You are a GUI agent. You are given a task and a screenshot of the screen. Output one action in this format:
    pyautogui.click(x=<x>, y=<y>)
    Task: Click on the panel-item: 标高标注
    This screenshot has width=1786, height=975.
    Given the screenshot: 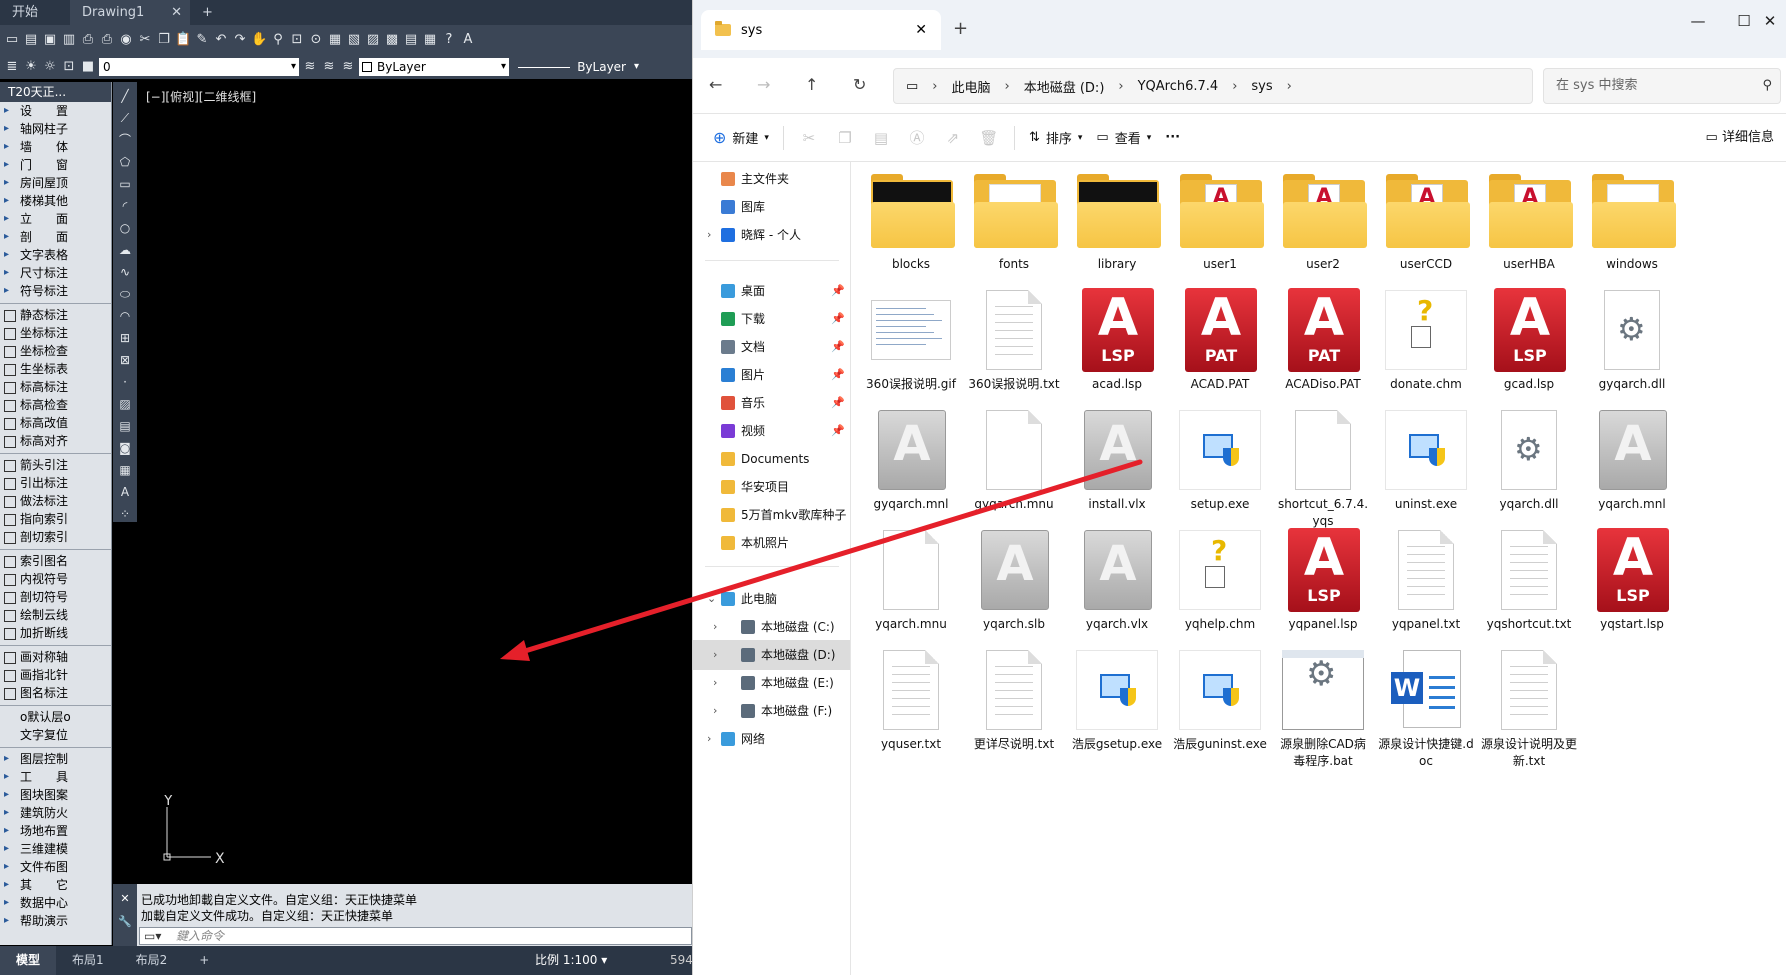 What is the action you would take?
    pyautogui.click(x=55, y=387)
    